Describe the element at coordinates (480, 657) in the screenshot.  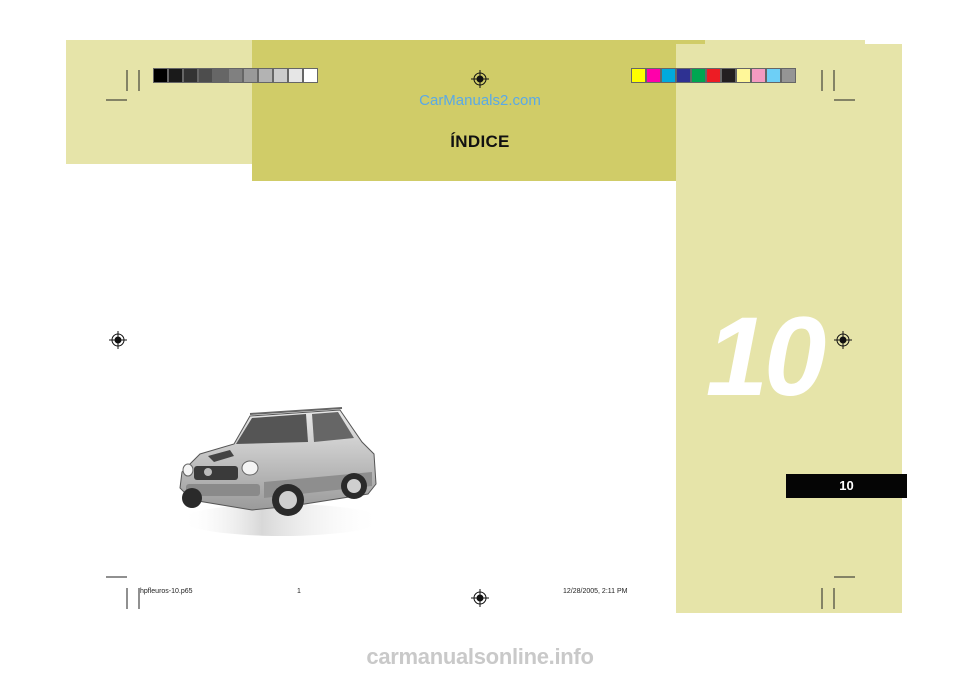
I see `watermark-footer-link: carmanualsonline.info` at that location.